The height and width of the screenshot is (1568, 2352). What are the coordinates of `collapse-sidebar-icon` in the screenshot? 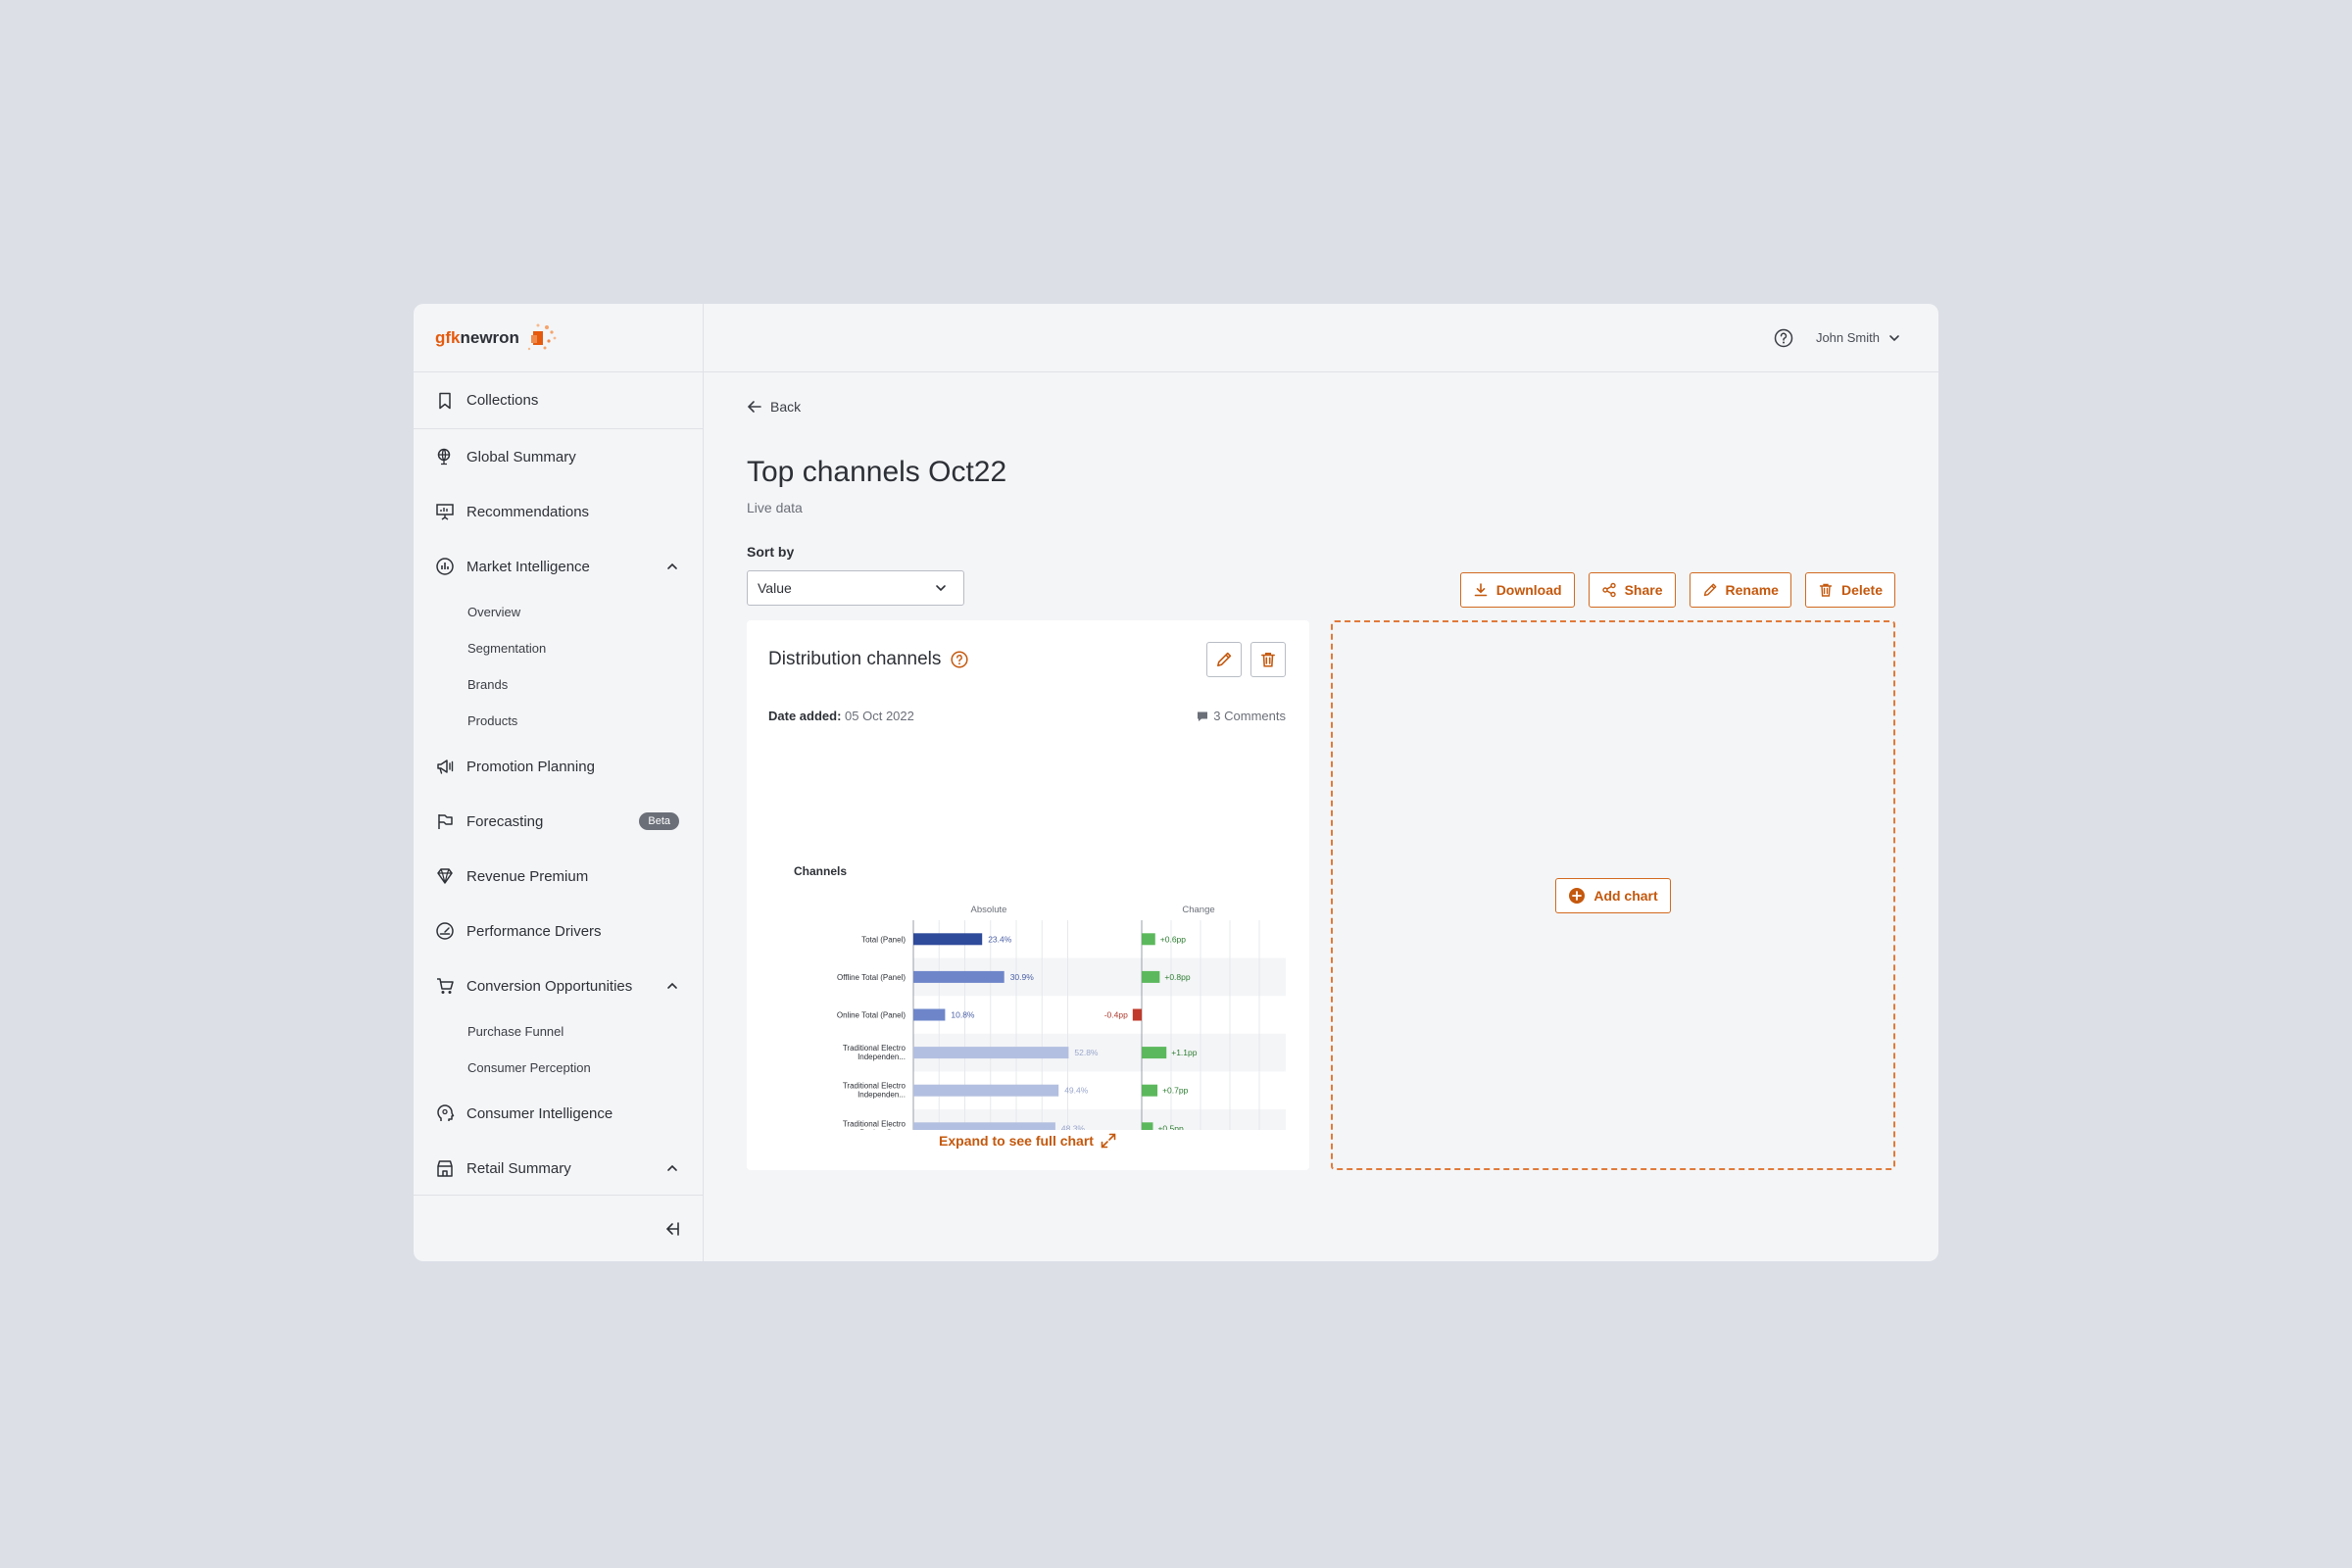 It's located at (671, 1229).